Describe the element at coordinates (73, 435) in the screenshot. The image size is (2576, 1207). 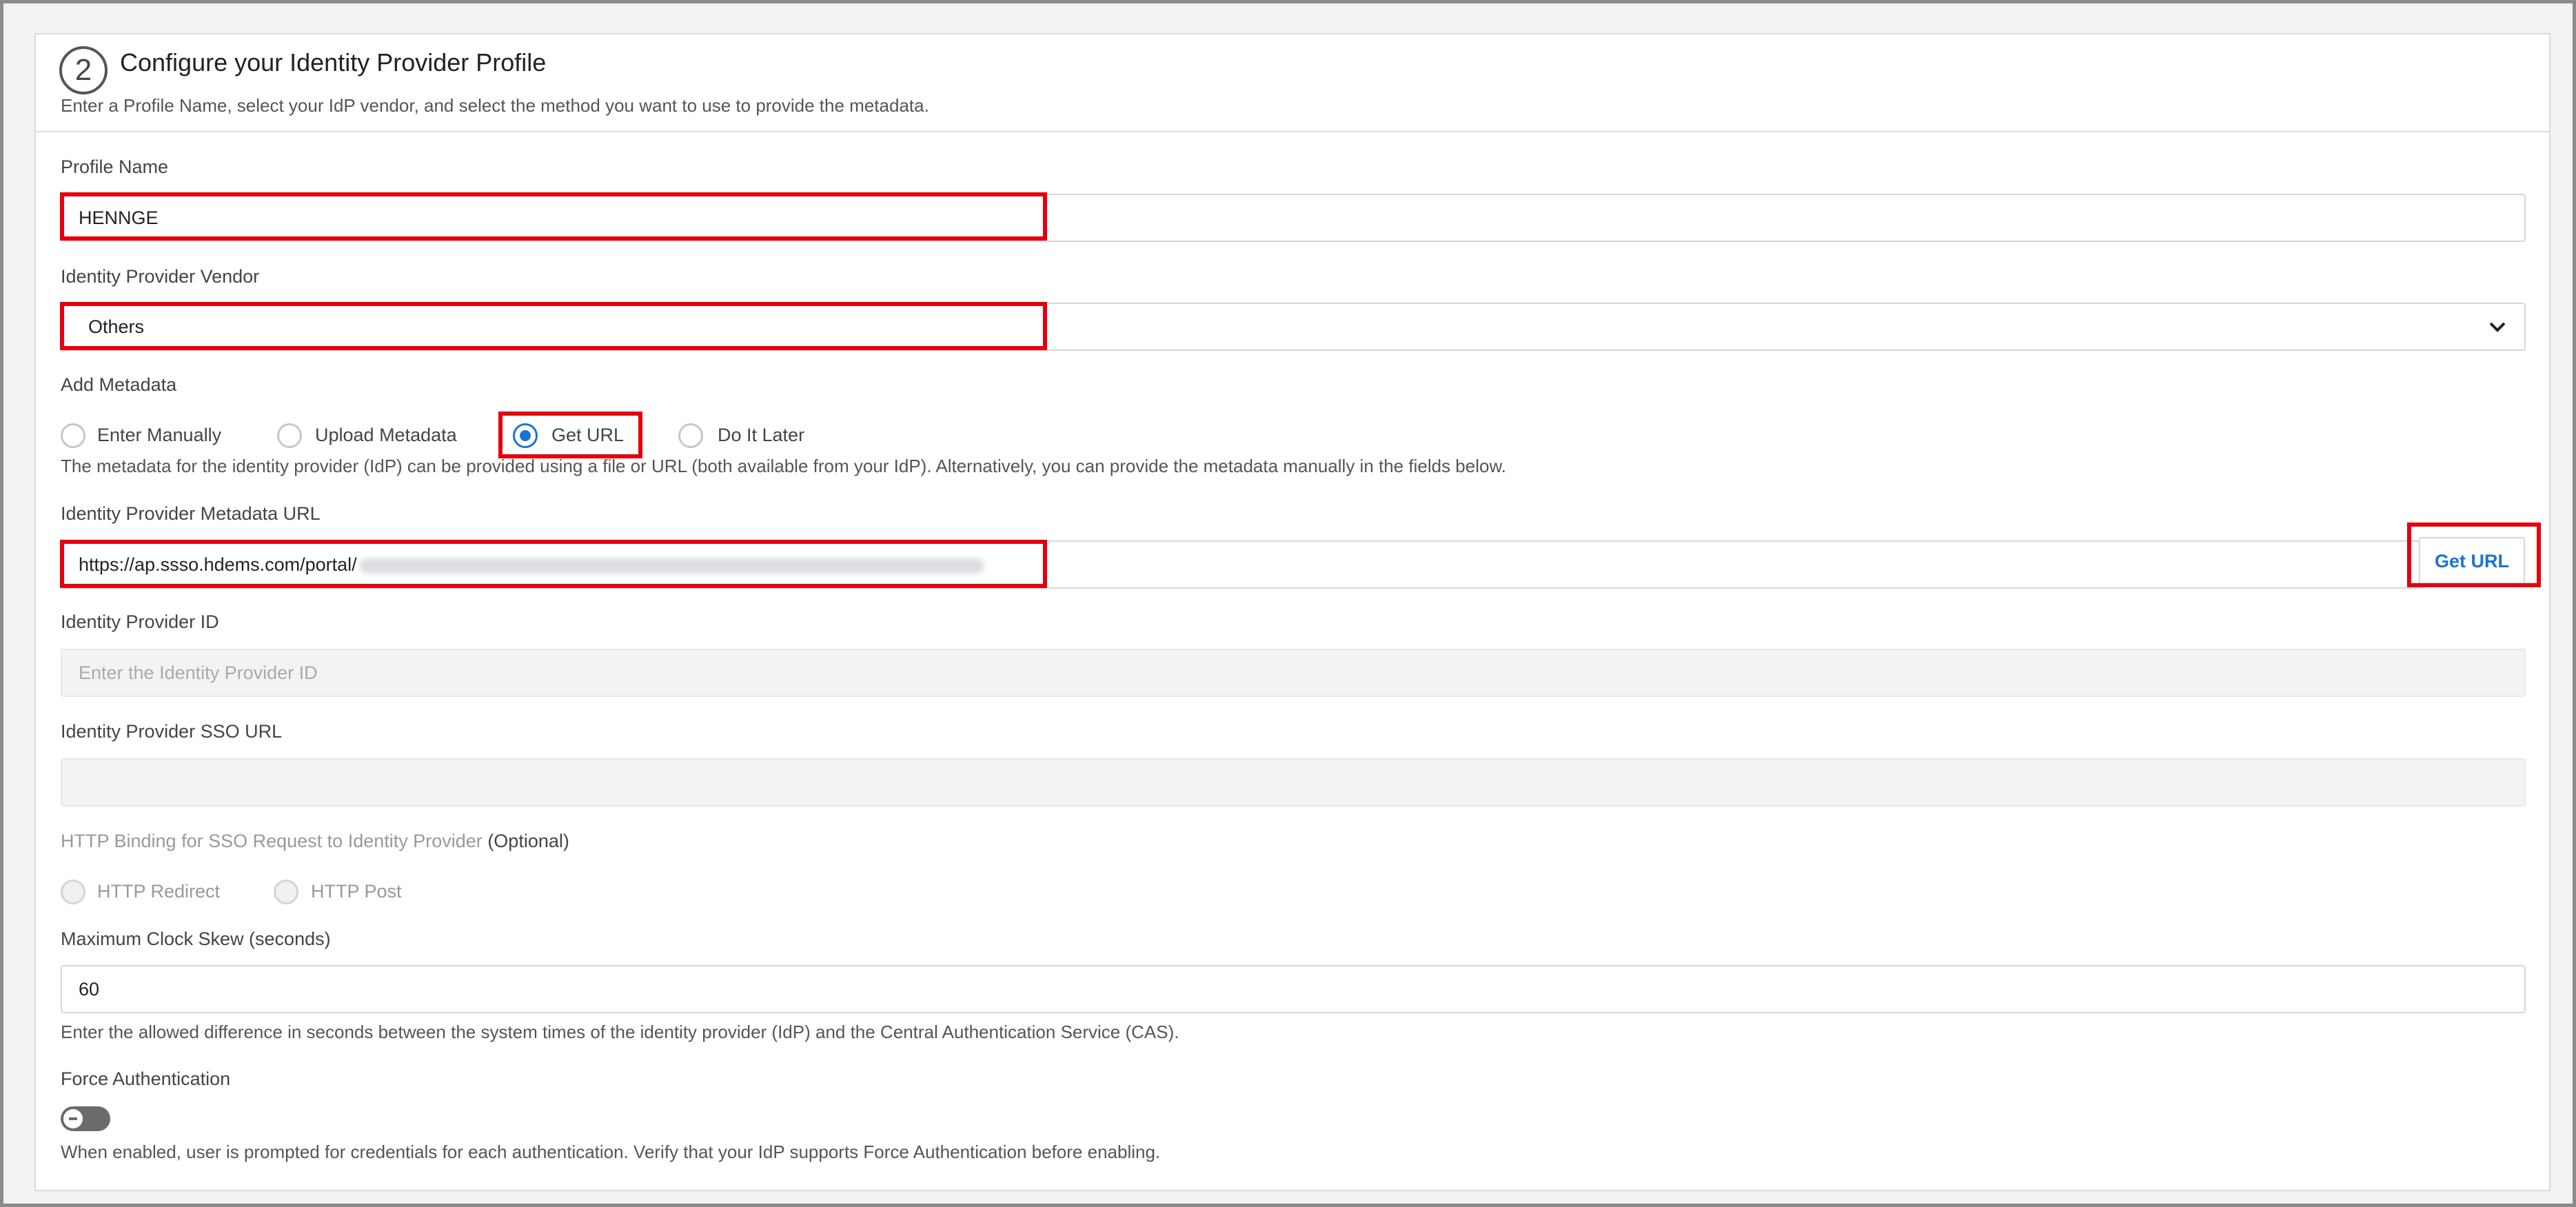
I see `radio-enter-manually` at that location.